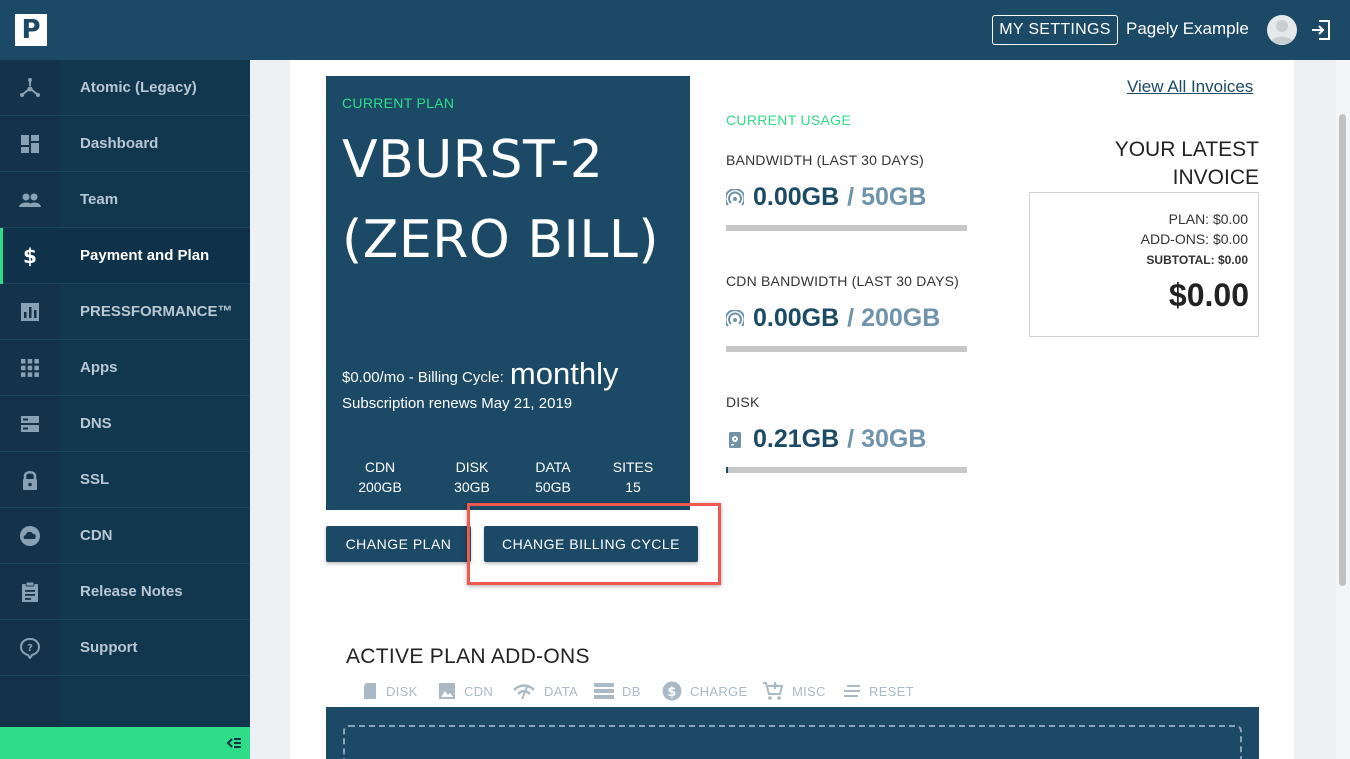 This screenshot has width=1350, height=759. What do you see at coordinates (1342, 350) in the screenshot?
I see `scrollbar-thumb` at bounding box center [1342, 350].